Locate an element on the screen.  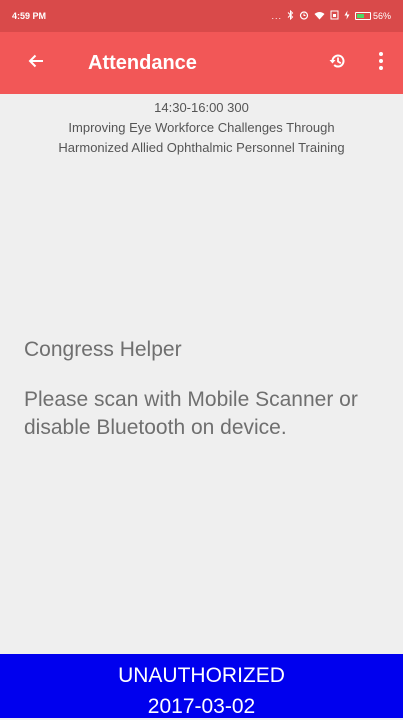
battery-icon is located at coordinates (362, 16).